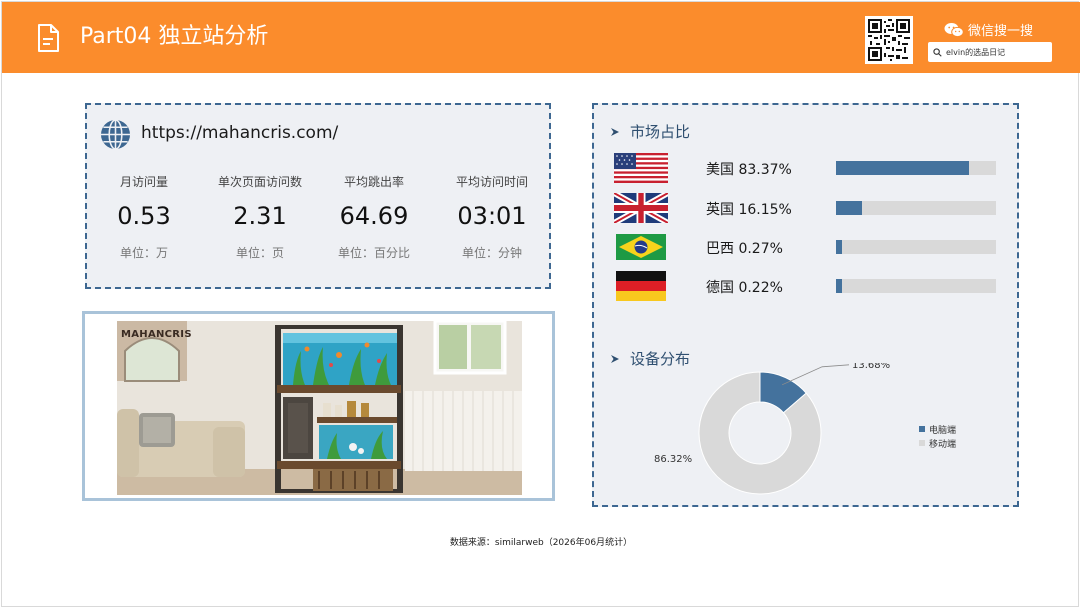 The height and width of the screenshot is (608, 1080). What do you see at coordinates (373, 253) in the screenshot?
I see `metric-unit: 单位：百分比` at bounding box center [373, 253].